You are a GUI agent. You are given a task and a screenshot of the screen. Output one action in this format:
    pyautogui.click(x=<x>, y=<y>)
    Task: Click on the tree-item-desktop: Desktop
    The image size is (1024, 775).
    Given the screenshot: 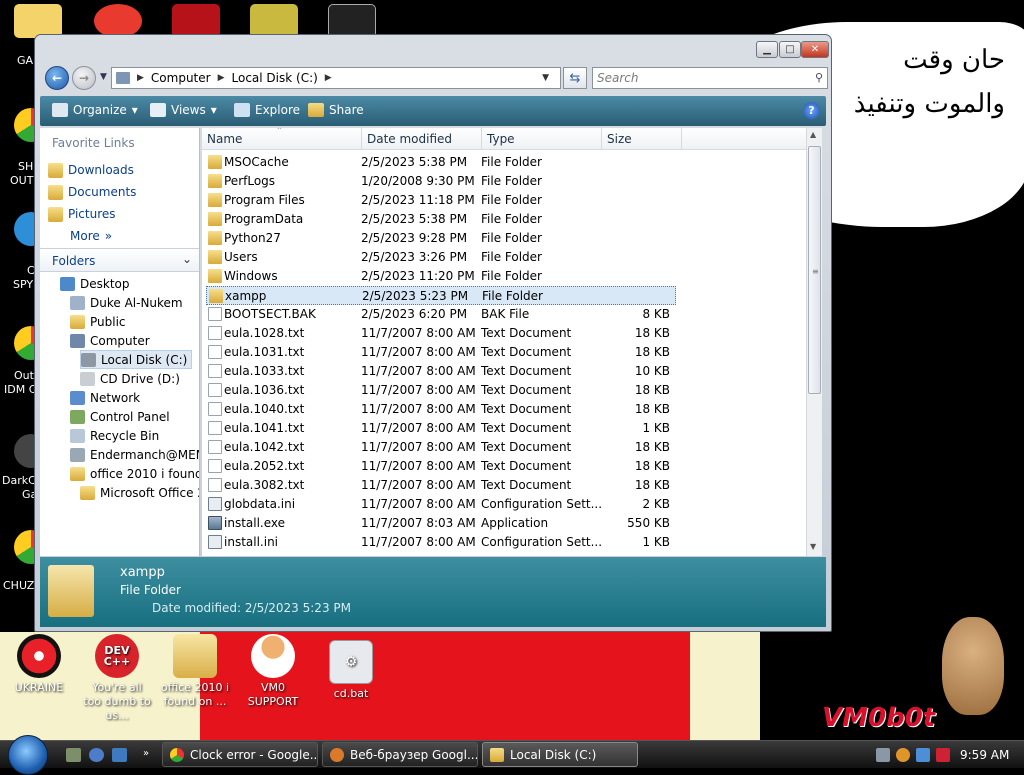 What is the action you would take?
    pyautogui.click(x=95, y=283)
    